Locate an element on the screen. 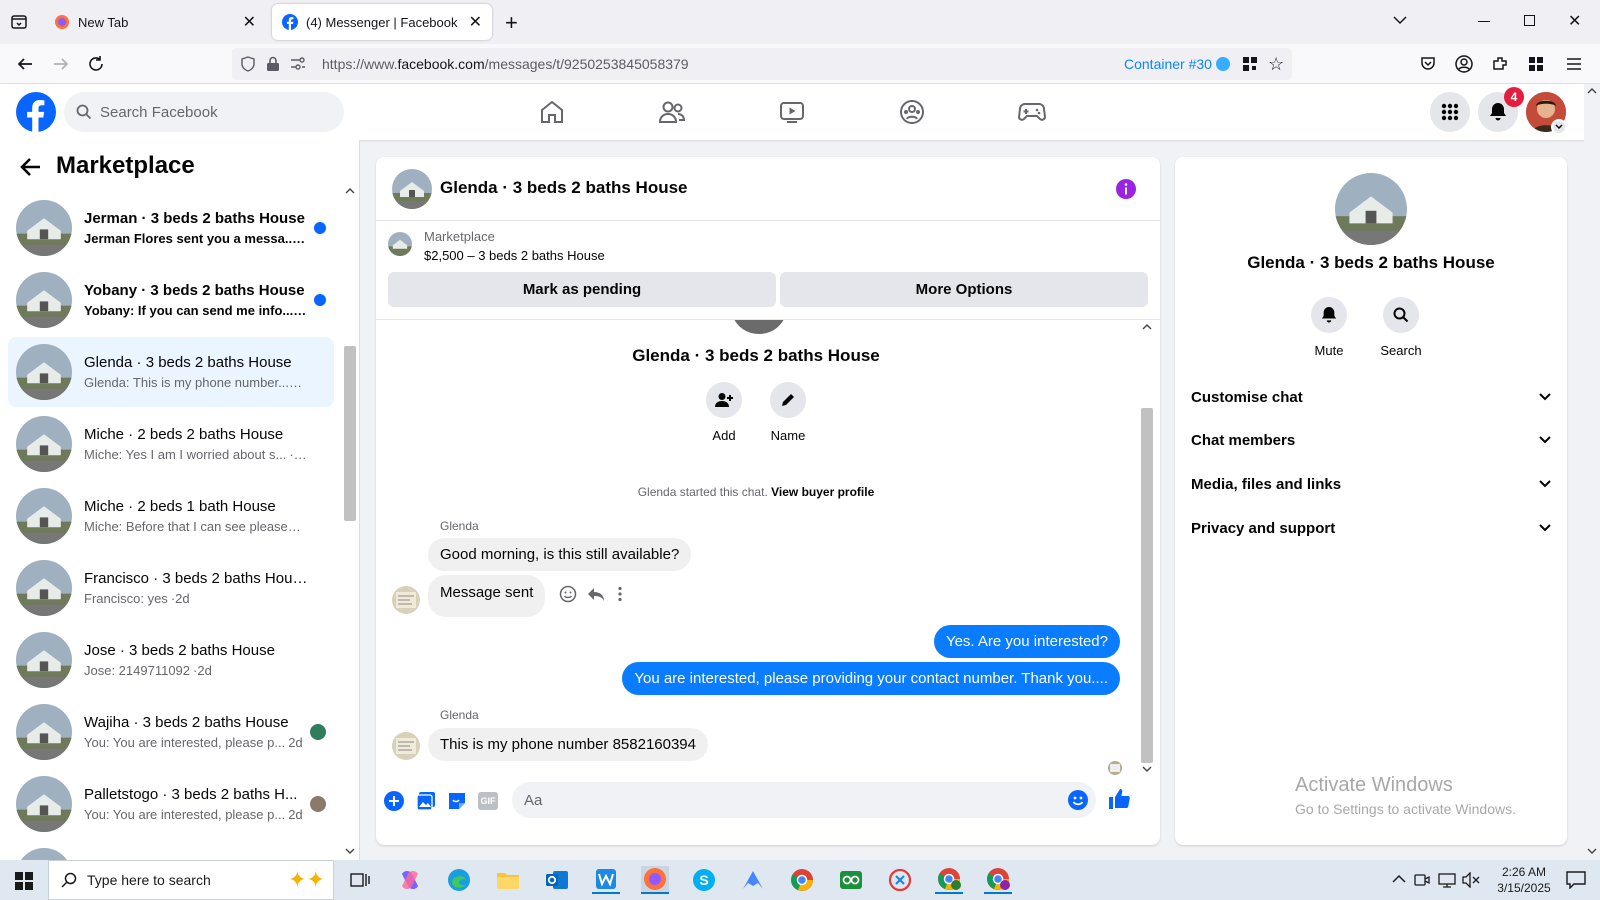 This screenshot has width=1600, height=900. forward-icon is located at coordinates (61, 64).